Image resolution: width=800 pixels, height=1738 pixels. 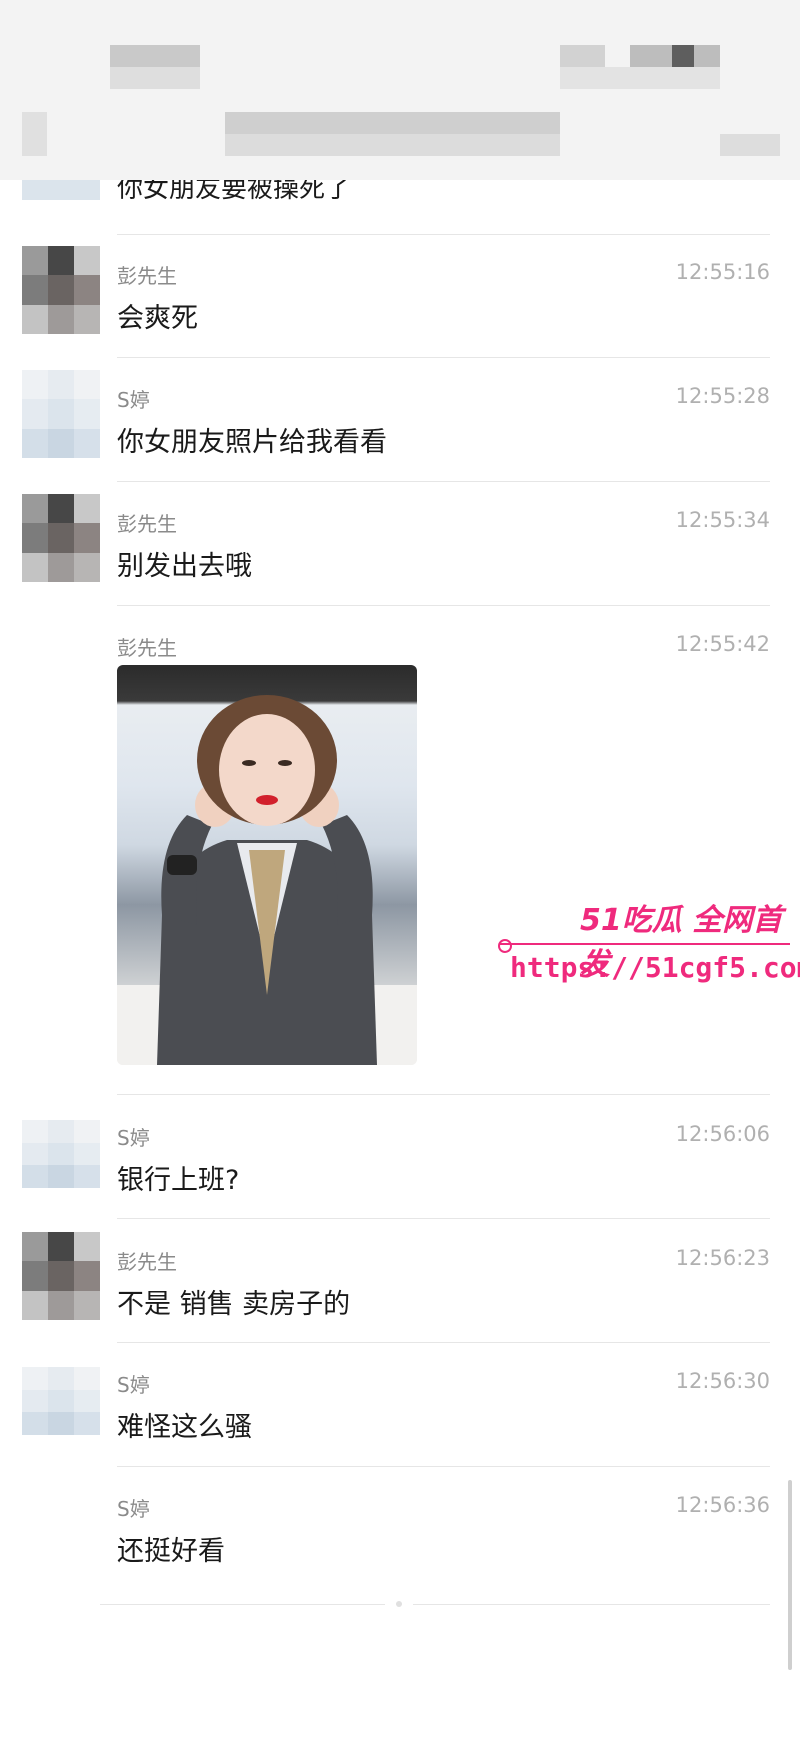 I want to click on scrollbar, so click(x=790, y=1575).